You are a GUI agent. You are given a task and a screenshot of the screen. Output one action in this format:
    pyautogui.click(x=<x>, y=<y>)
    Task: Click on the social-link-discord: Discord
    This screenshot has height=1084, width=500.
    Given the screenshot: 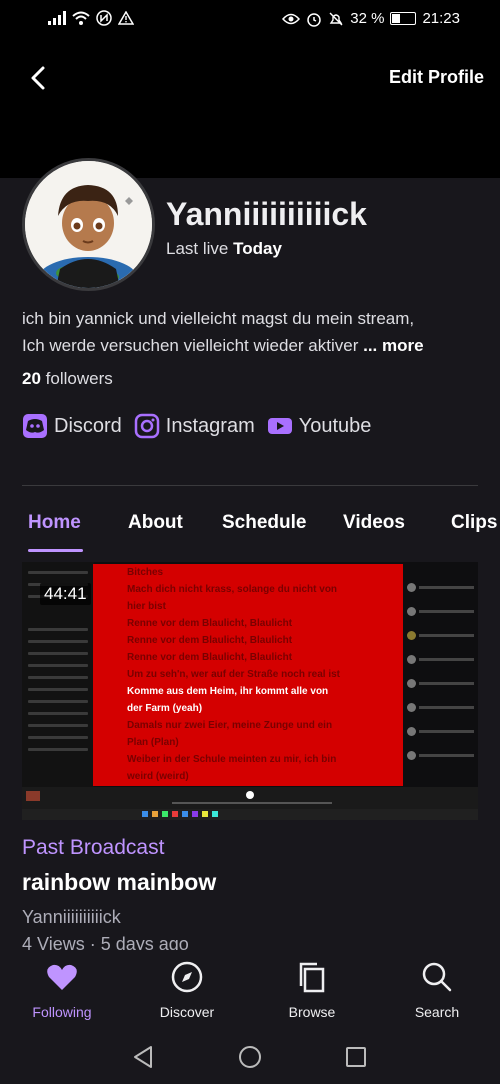 What is the action you would take?
    pyautogui.click(x=72, y=426)
    